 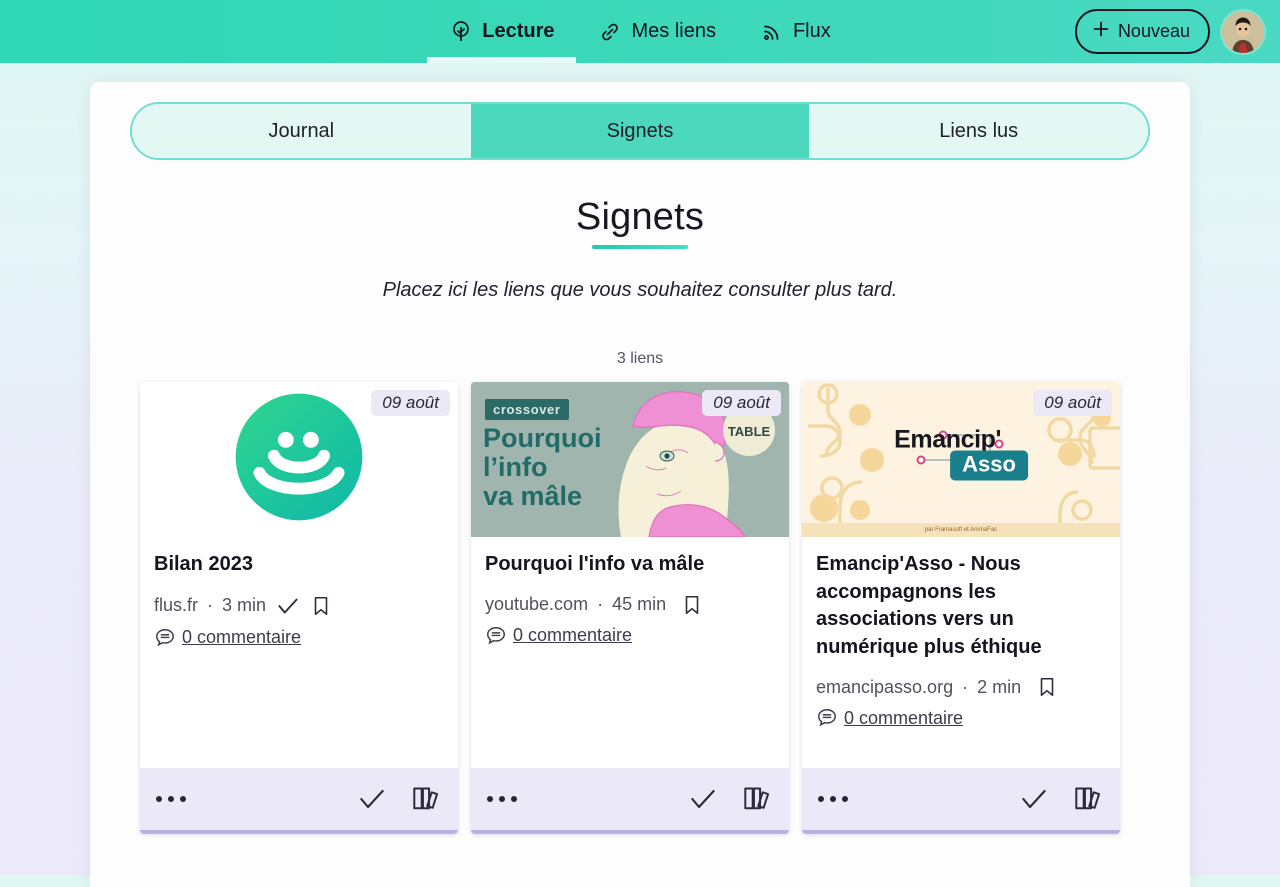 I want to click on flus-smiley-logo-icon, so click(x=299, y=459).